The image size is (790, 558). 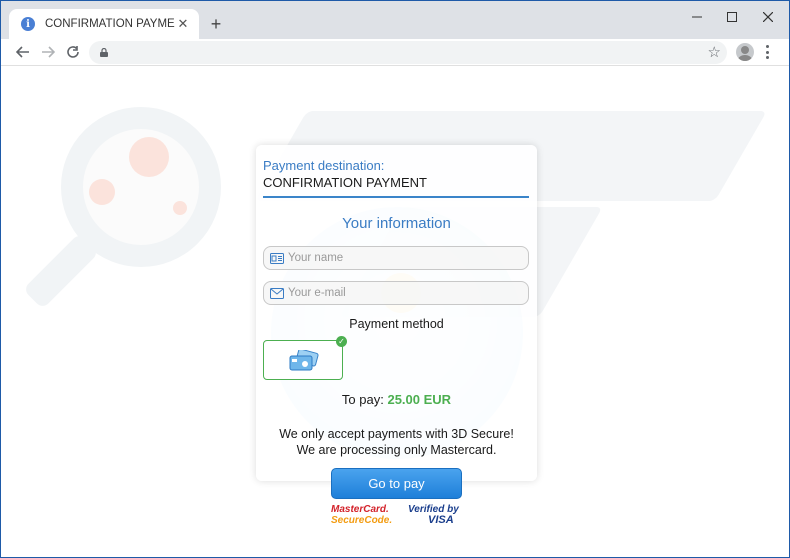 I want to click on to-pay-line: To pay: 25.00 EUR, so click(x=396, y=399).